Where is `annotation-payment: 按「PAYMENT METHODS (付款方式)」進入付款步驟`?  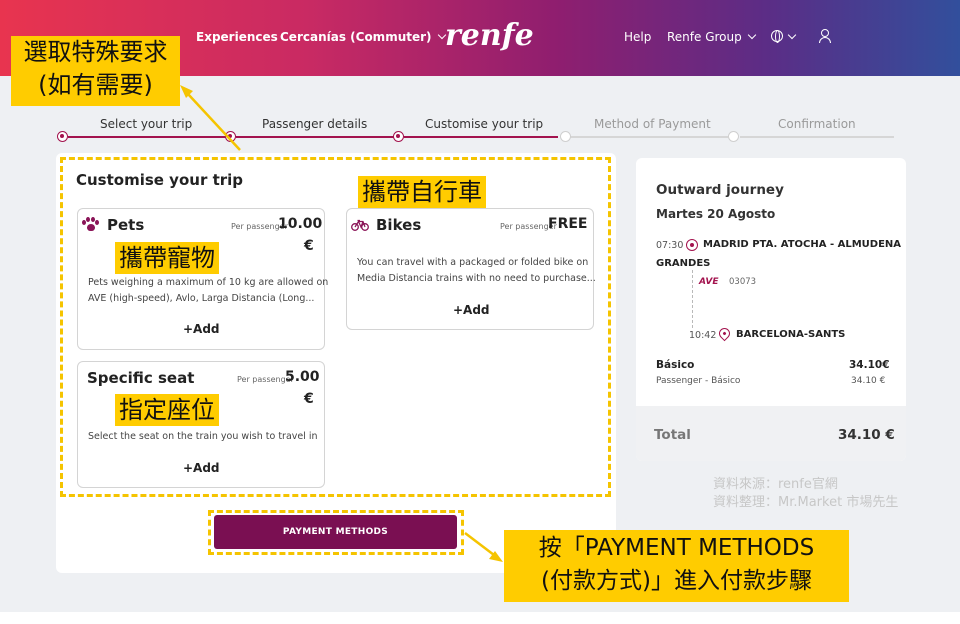
annotation-payment: 按「PAYMENT METHODS (付款方式)」進入付款步驟 is located at coordinates (676, 566).